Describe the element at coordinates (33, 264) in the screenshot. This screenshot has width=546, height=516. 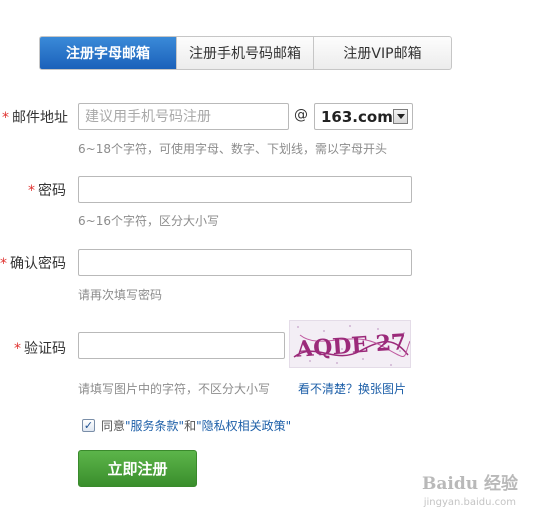
I see `confirm-password-label: * 确认密码` at that location.